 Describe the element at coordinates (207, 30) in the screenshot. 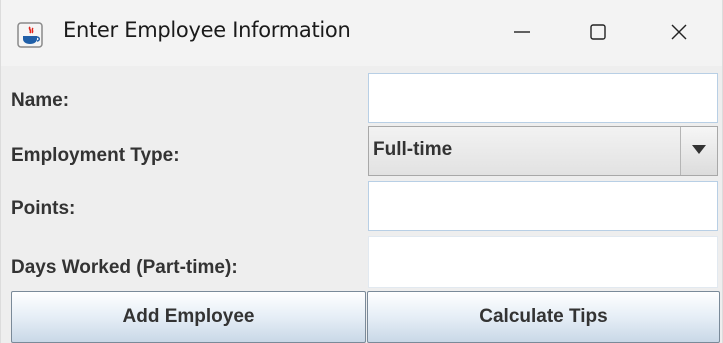

I see `window-title: Enter Employee Information` at that location.